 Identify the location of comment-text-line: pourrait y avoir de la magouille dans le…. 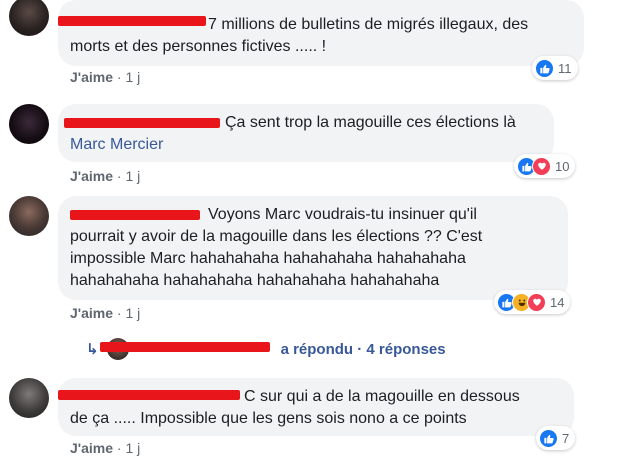
(276, 236).